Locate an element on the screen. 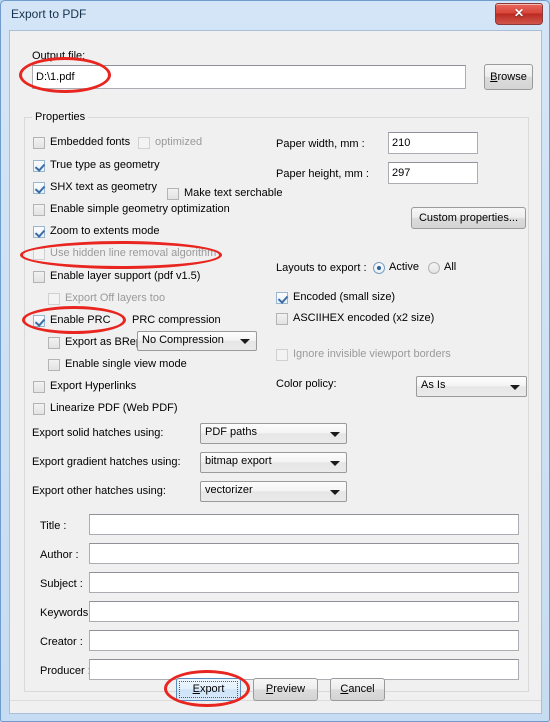 This screenshot has height=722, width=550. paper-height-label: Paper height, mm : is located at coordinates (322, 174).